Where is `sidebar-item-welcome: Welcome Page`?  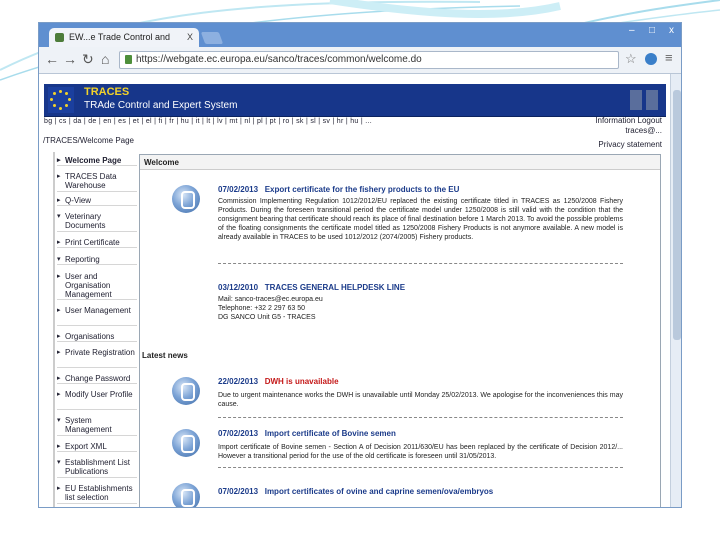 sidebar-item-welcome: Welcome Page is located at coordinates (97, 161).